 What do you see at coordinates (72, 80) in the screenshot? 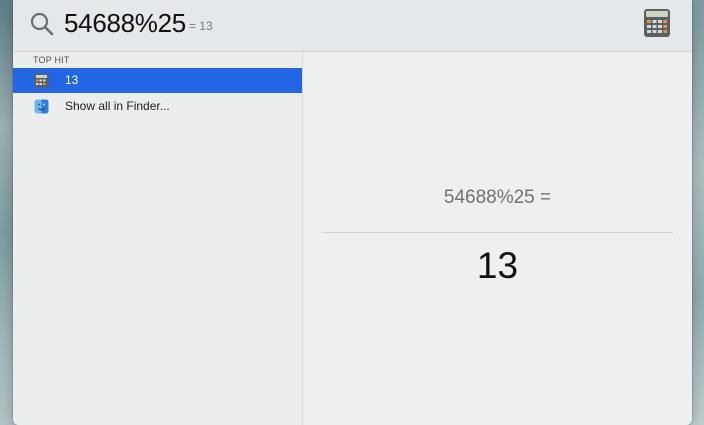
I see `result-item-label: 13` at bounding box center [72, 80].